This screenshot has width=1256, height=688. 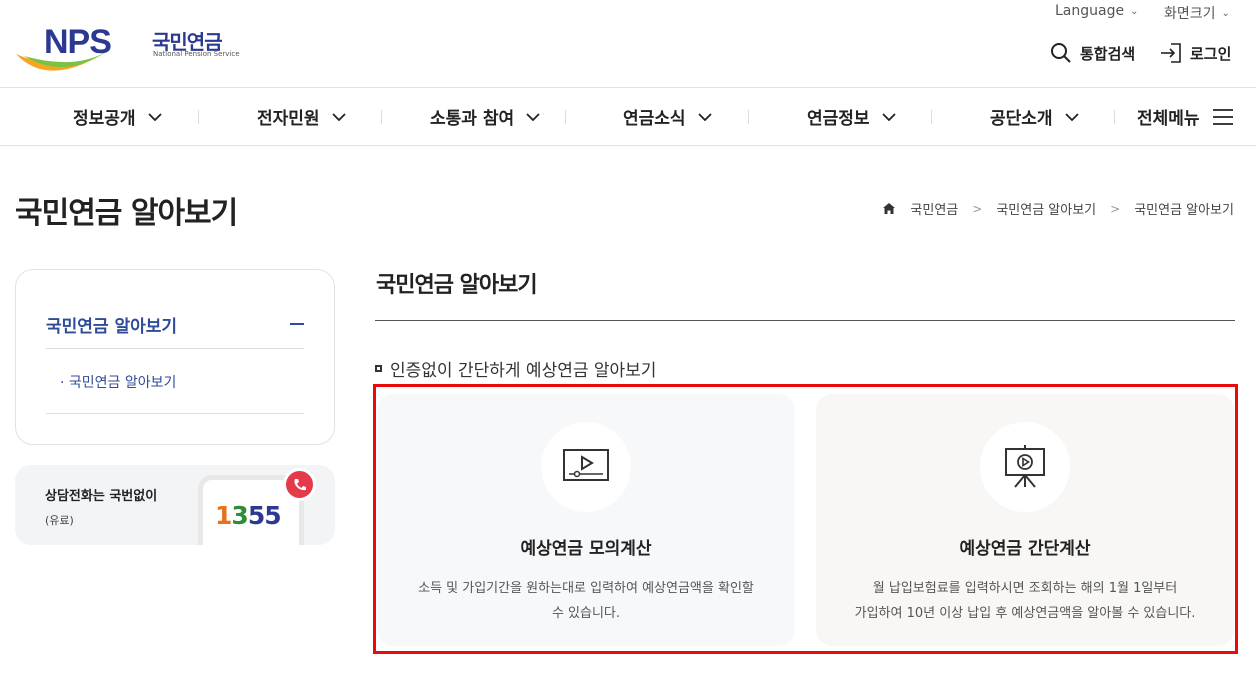 What do you see at coordinates (126, 213) in the screenshot?
I see `page-title: 국민연금 알아보기` at bounding box center [126, 213].